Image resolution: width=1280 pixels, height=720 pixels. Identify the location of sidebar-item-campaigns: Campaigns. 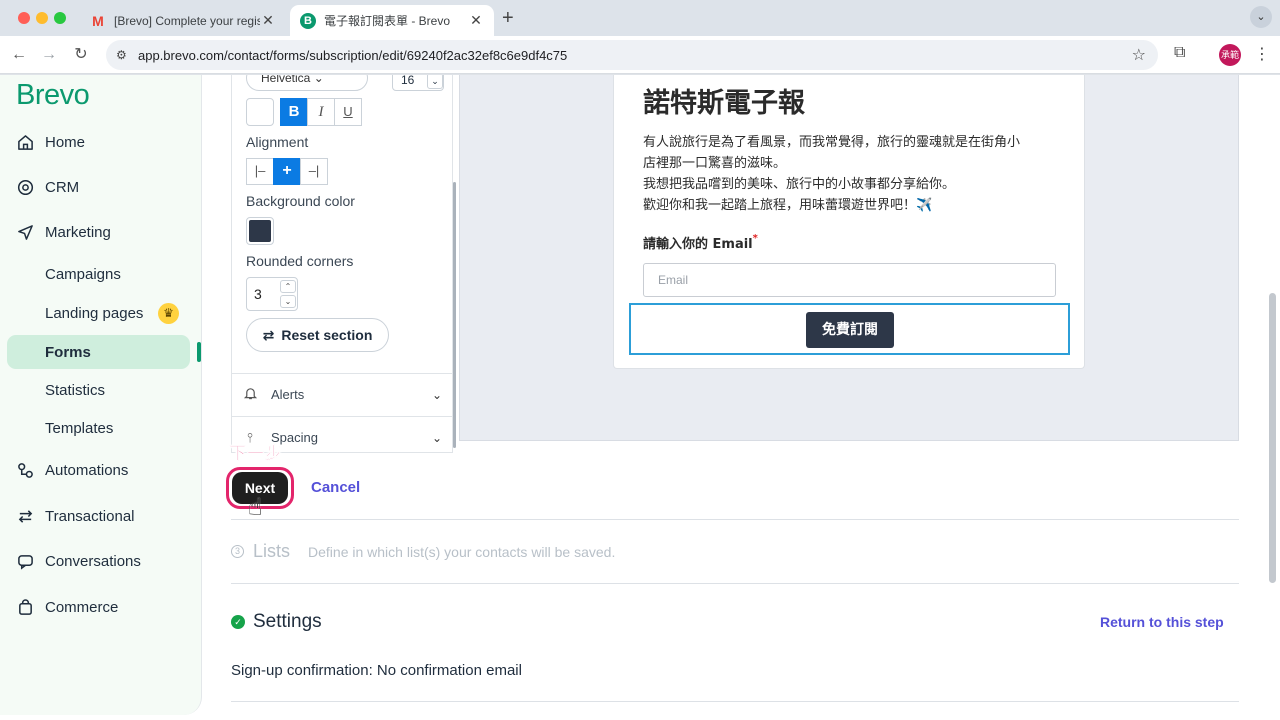
(83, 274).